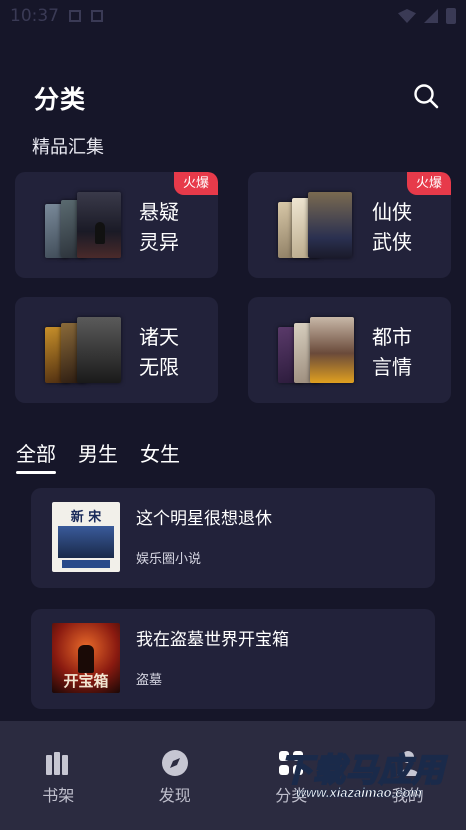 Image resolution: width=466 pixels, height=830 pixels. I want to click on category-label-line2: 言情, so click(392, 367).